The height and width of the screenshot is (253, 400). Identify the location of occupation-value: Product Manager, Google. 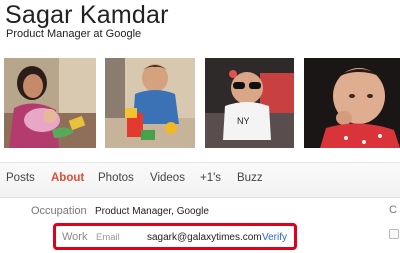
(152, 211).